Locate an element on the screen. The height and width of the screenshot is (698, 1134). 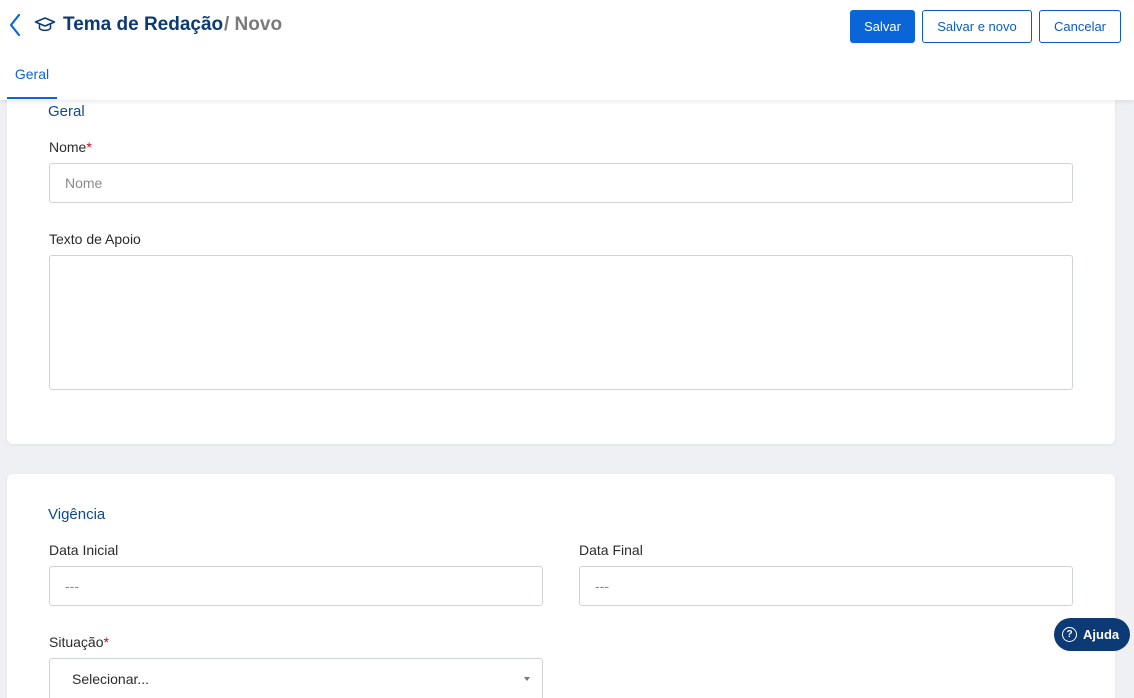
data-final-placeholder: --- is located at coordinates (602, 586).